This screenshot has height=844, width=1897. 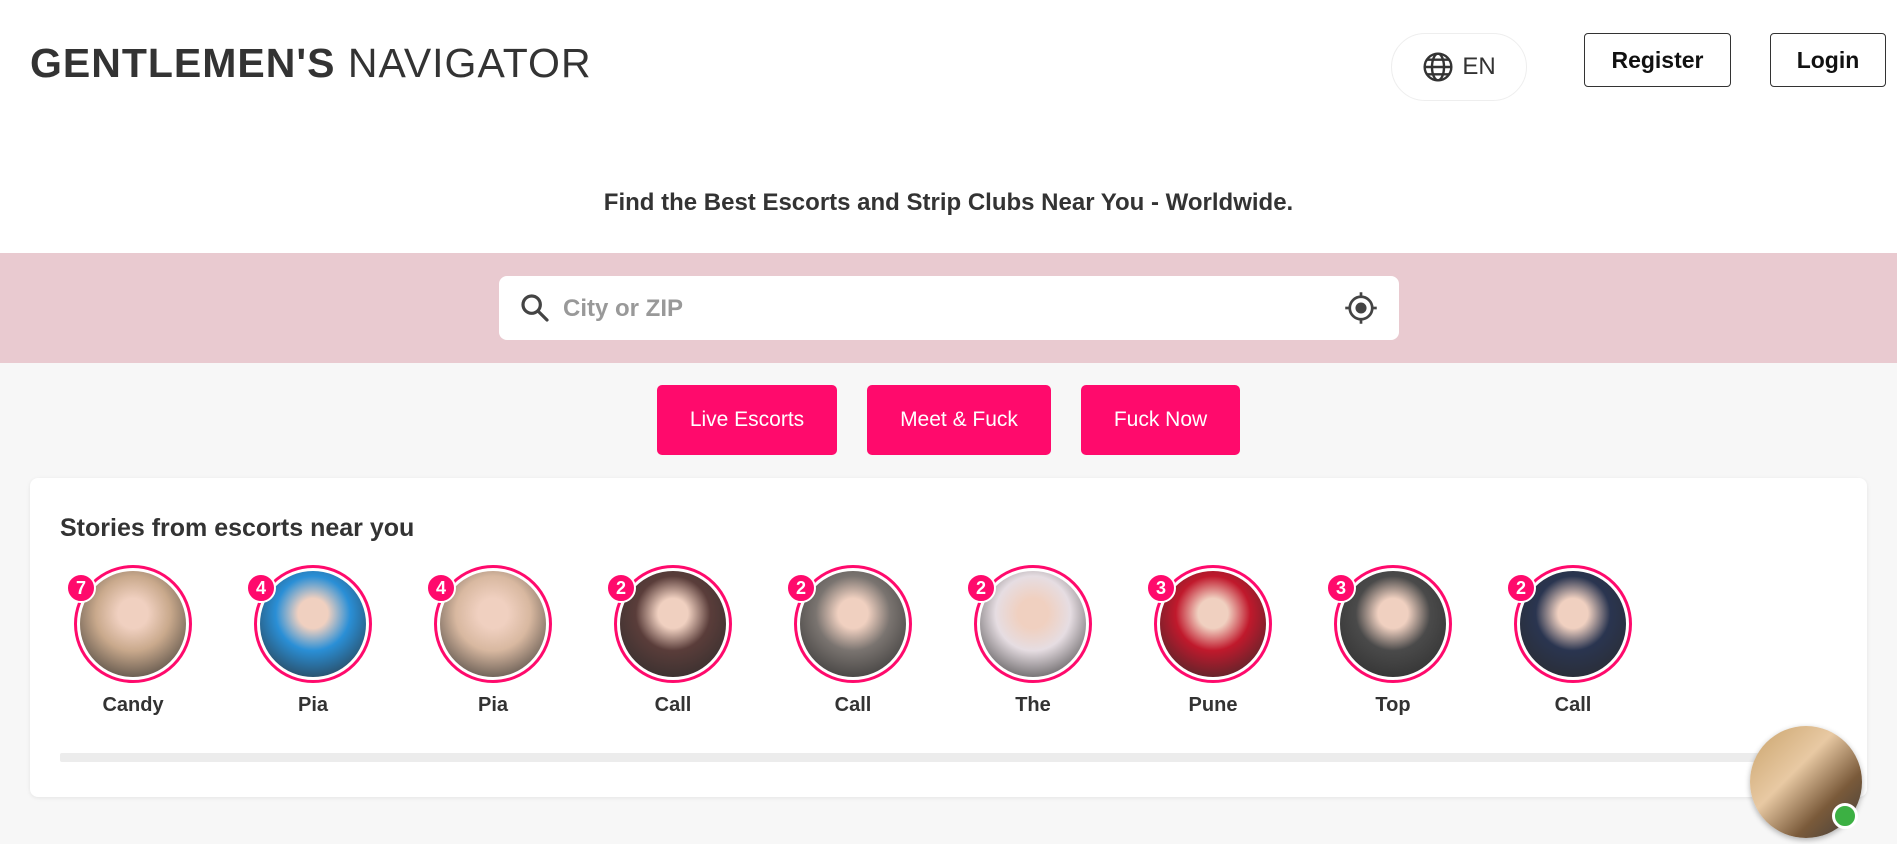 I want to click on live-escorts-button: Live Escorts, so click(x=747, y=420).